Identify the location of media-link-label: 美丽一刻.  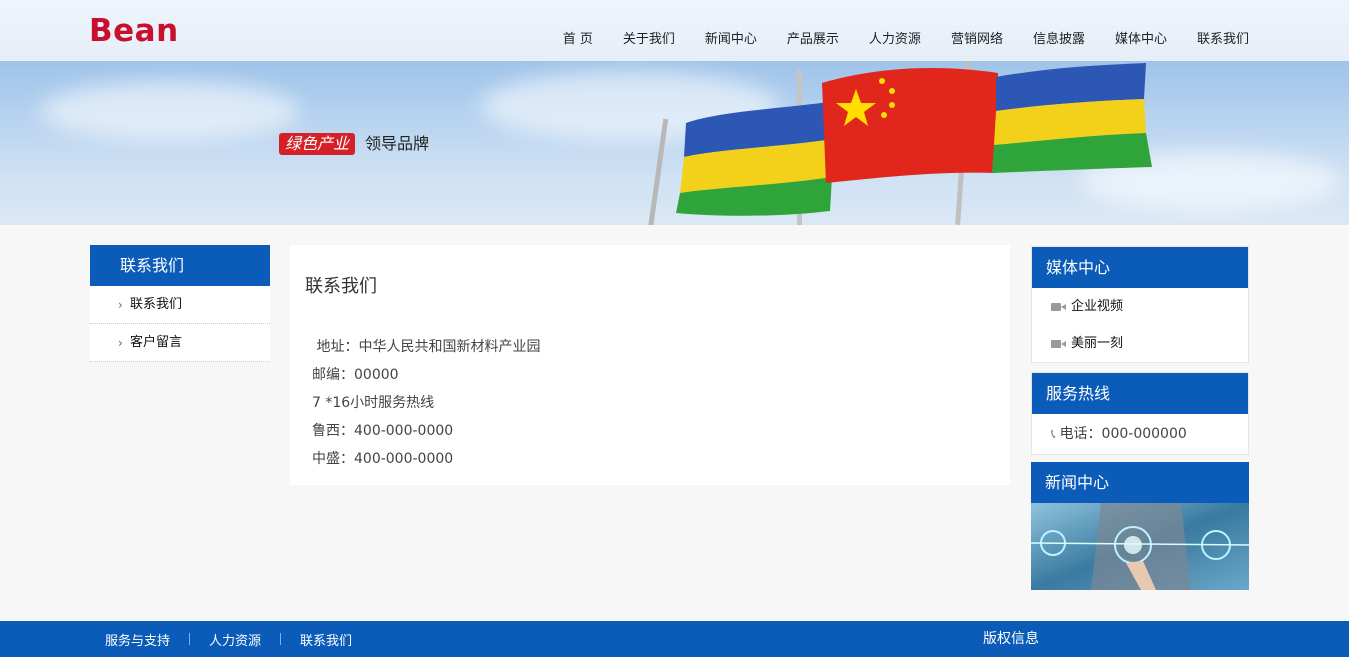
(1097, 343).